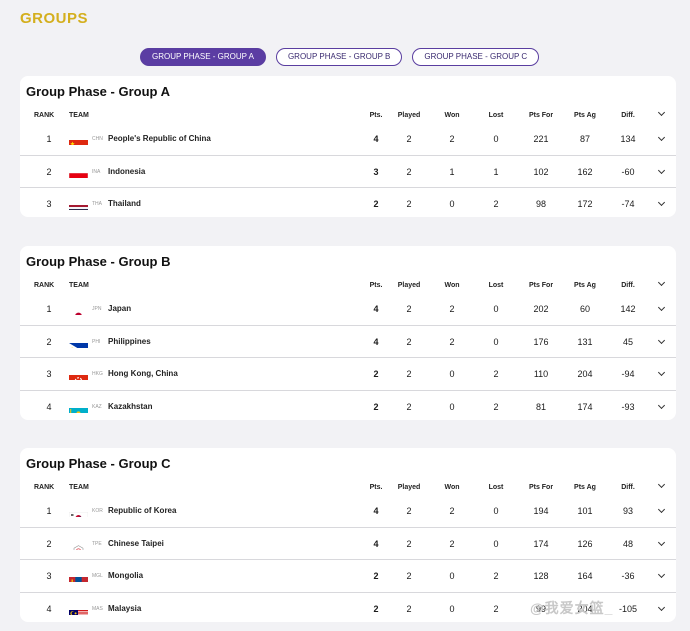 The image size is (690, 631). I want to click on pts-for-value: 176, so click(541, 341).